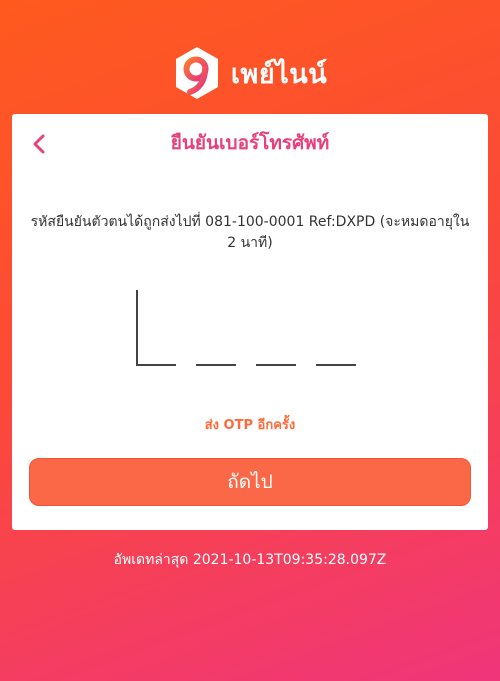  What do you see at coordinates (137, 328) in the screenshot?
I see `otp-input-cursor` at bounding box center [137, 328].